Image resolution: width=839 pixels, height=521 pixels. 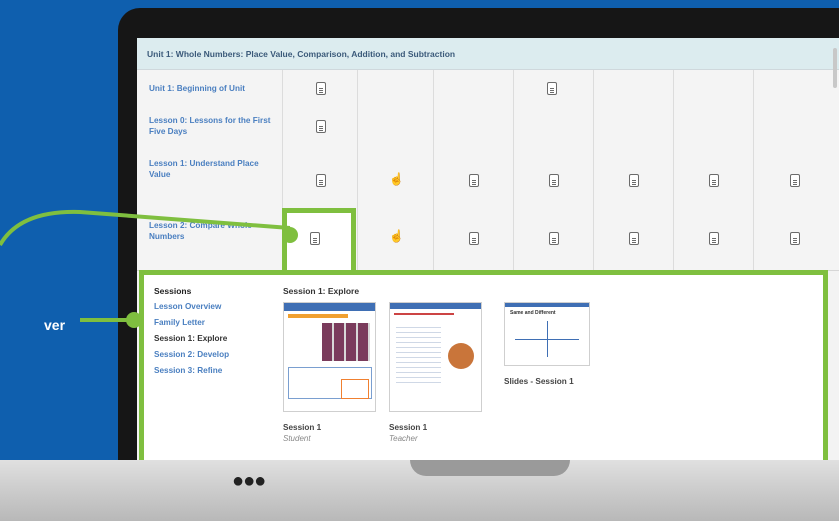 What do you see at coordinates (55, 325) in the screenshot?
I see `hover-label: ver` at bounding box center [55, 325].